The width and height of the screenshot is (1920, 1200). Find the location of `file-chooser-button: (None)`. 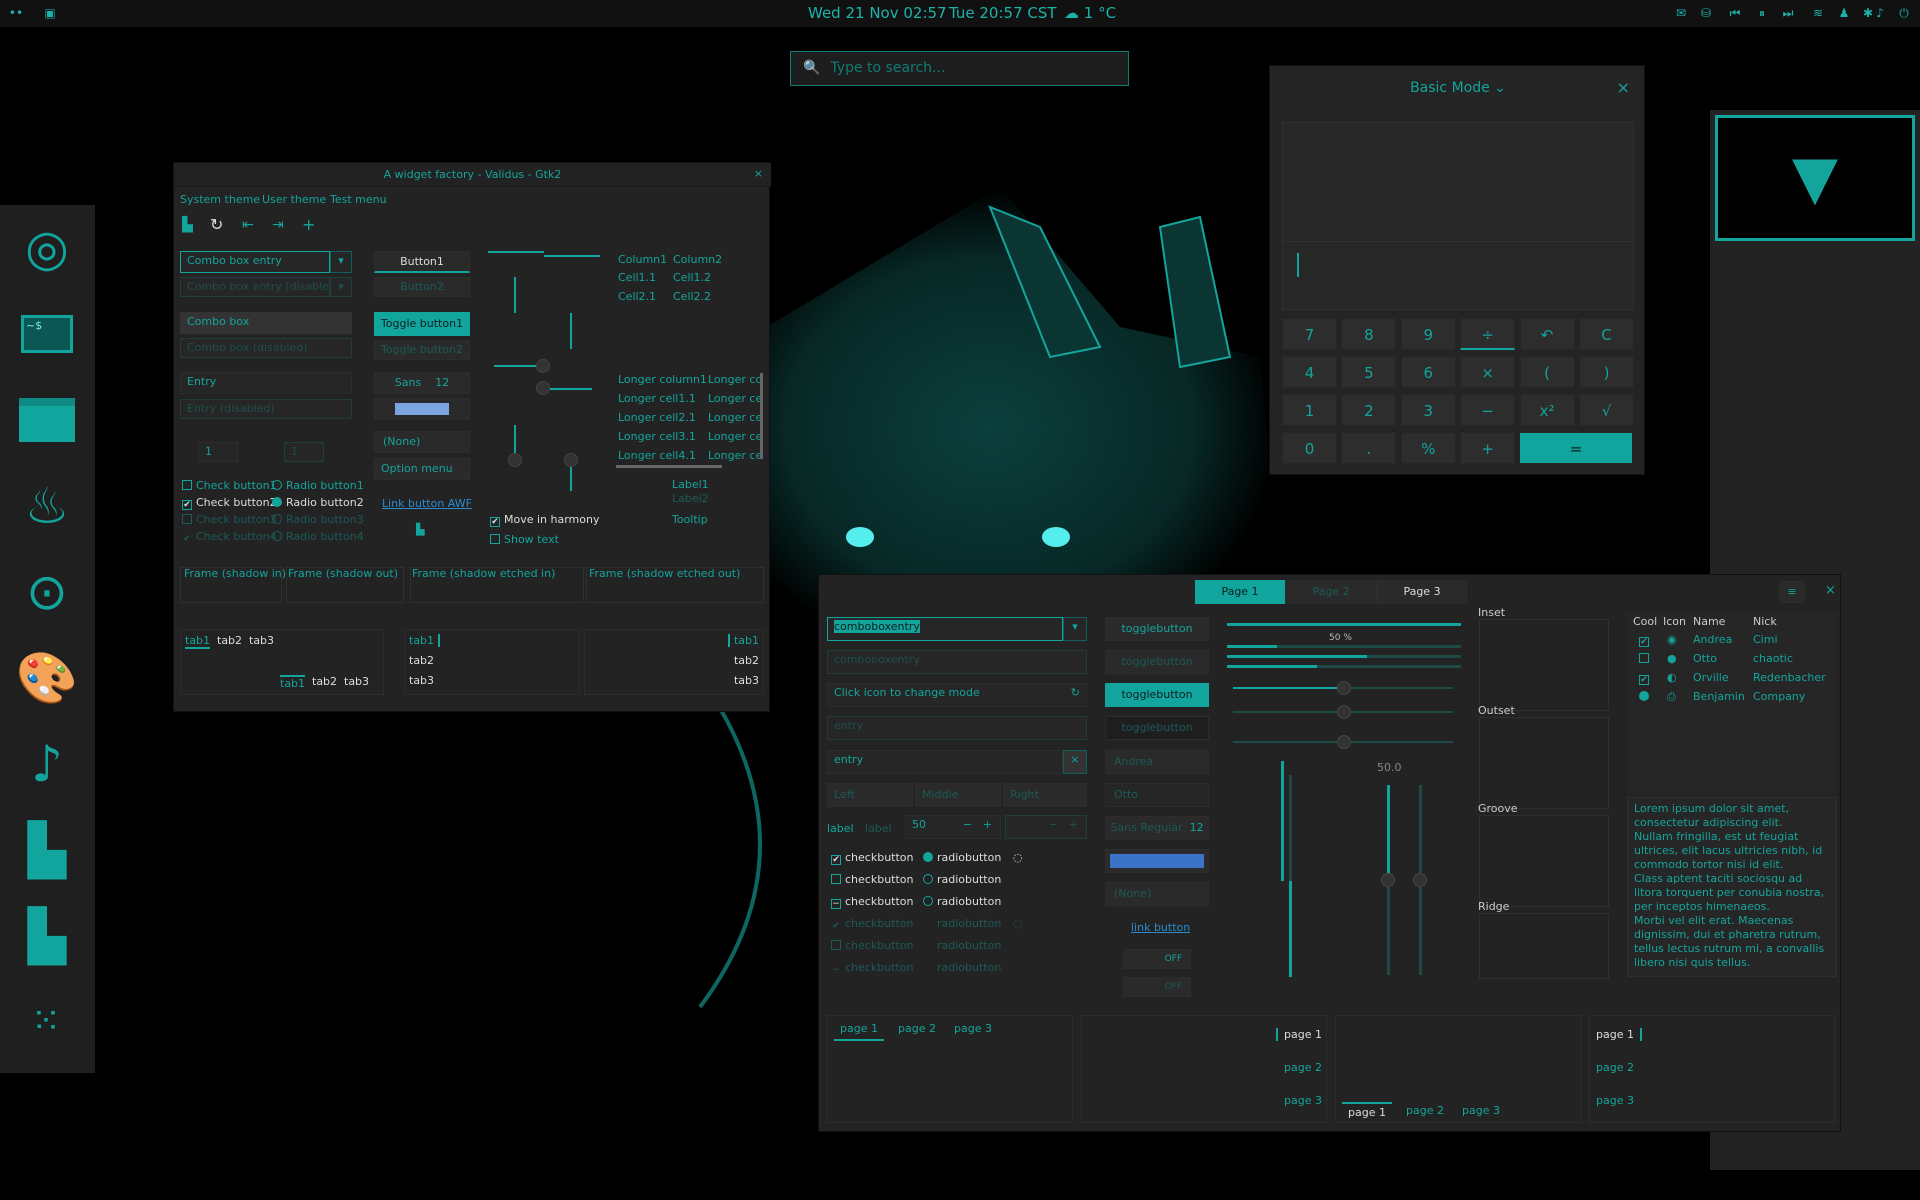

file-chooser-button: (None) is located at coordinates (422, 442).